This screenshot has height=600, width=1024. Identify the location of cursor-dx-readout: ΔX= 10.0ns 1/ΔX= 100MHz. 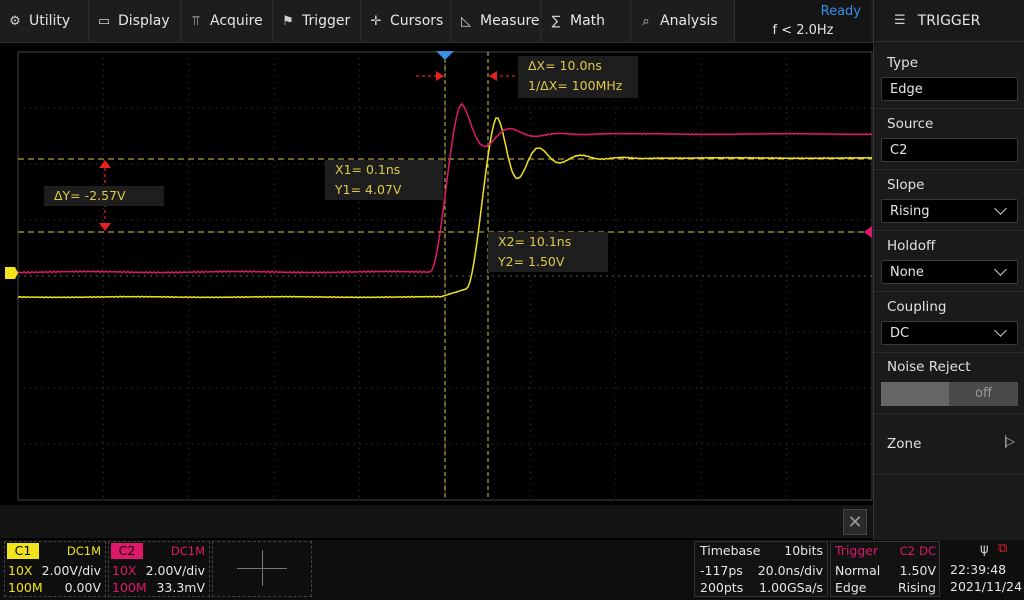
(578, 77).